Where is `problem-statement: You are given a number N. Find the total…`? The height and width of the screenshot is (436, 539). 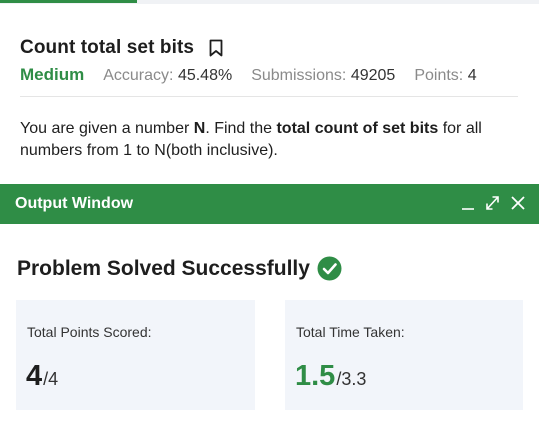
problem-statement: You are given a number N. Find the total… is located at coordinates (270, 140).